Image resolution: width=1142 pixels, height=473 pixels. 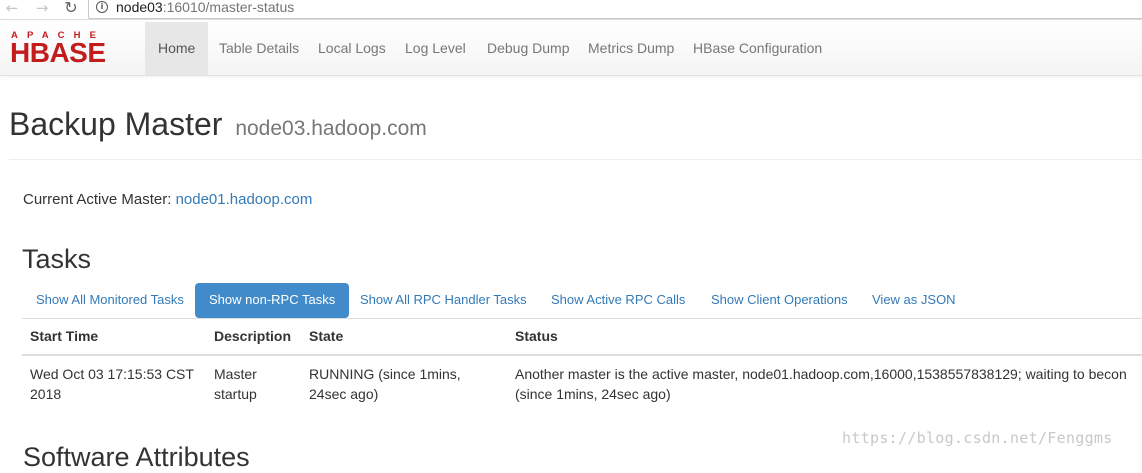 What do you see at coordinates (344, 393) in the screenshot?
I see `state-line2: 24sec ago)` at bounding box center [344, 393].